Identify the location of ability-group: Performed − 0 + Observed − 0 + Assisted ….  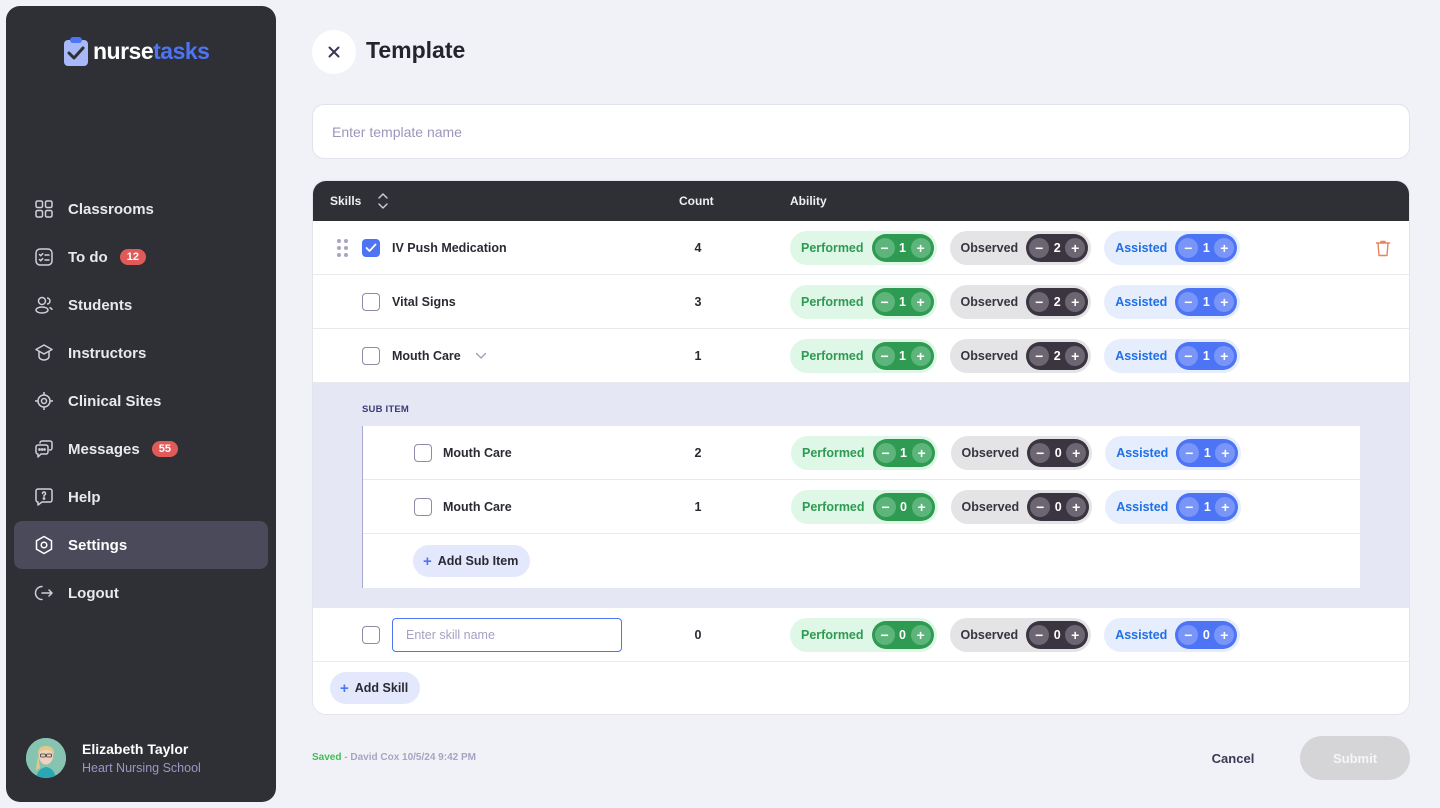
(1016, 506).